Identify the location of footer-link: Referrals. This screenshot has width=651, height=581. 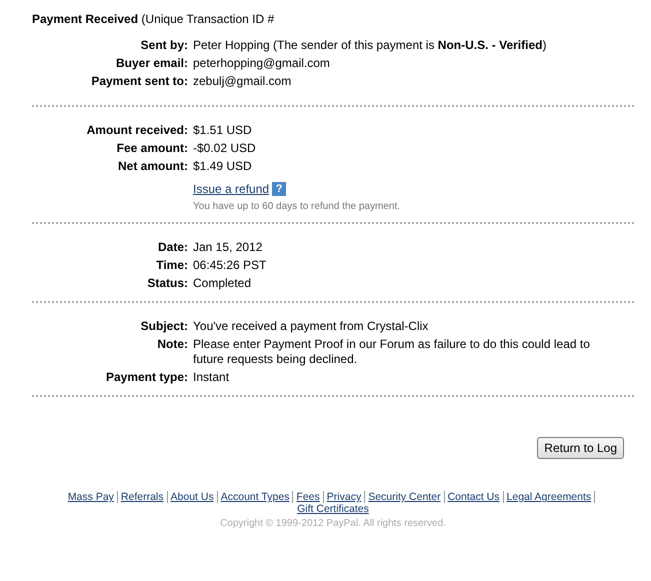
(142, 497).